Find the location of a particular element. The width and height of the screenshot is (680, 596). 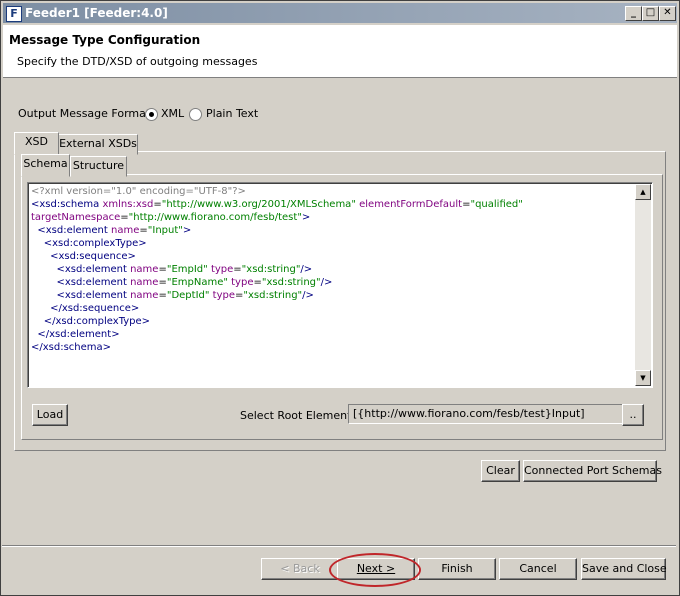

back-button: < Back is located at coordinates (300, 569).